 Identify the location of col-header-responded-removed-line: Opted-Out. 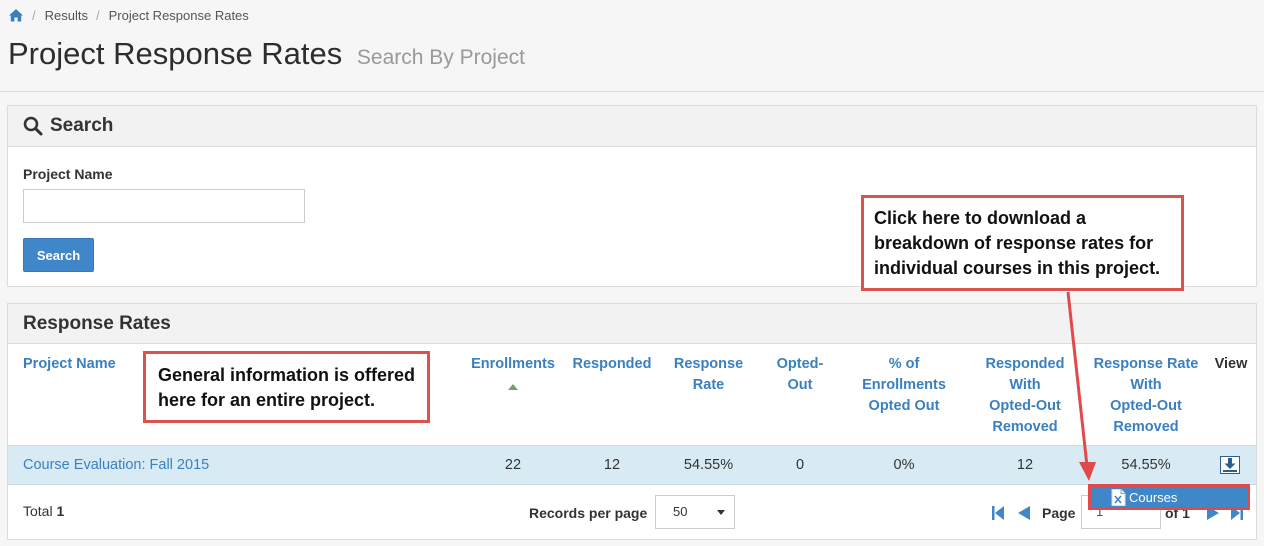
(1025, 406).